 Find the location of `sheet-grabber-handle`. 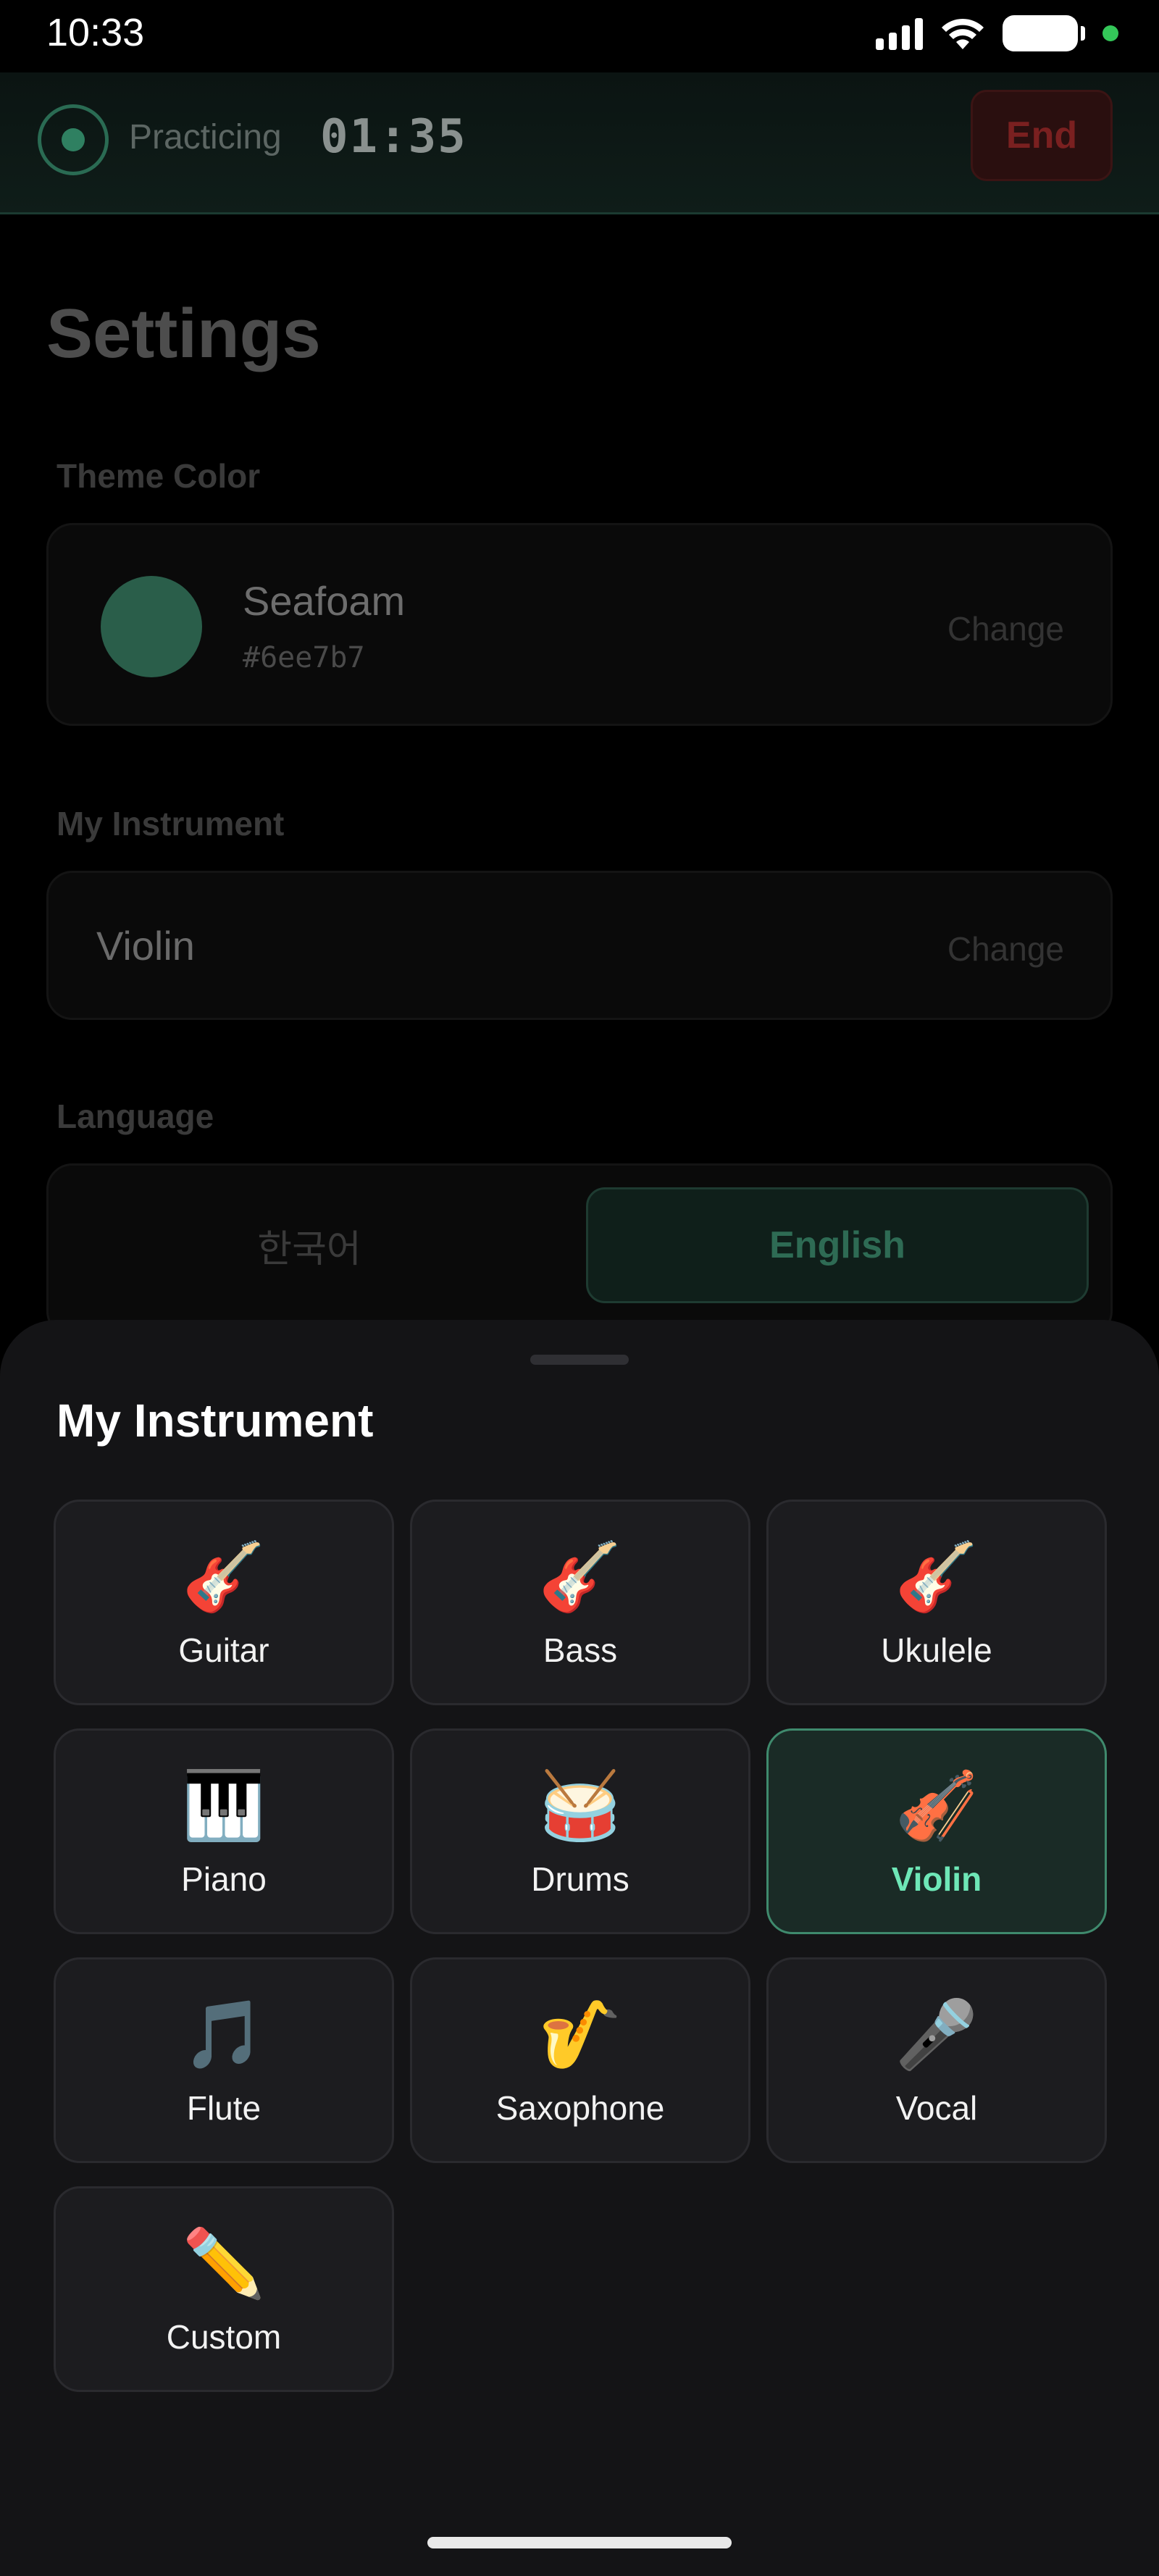

sheet-grabber-handle is located at coordinates (579, 1360).